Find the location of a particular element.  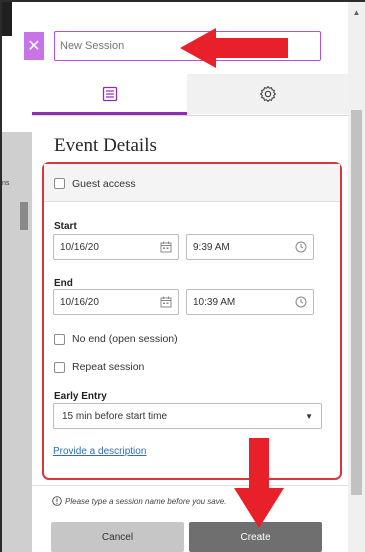

tab-session-settings is located at coordinates (267, 94).